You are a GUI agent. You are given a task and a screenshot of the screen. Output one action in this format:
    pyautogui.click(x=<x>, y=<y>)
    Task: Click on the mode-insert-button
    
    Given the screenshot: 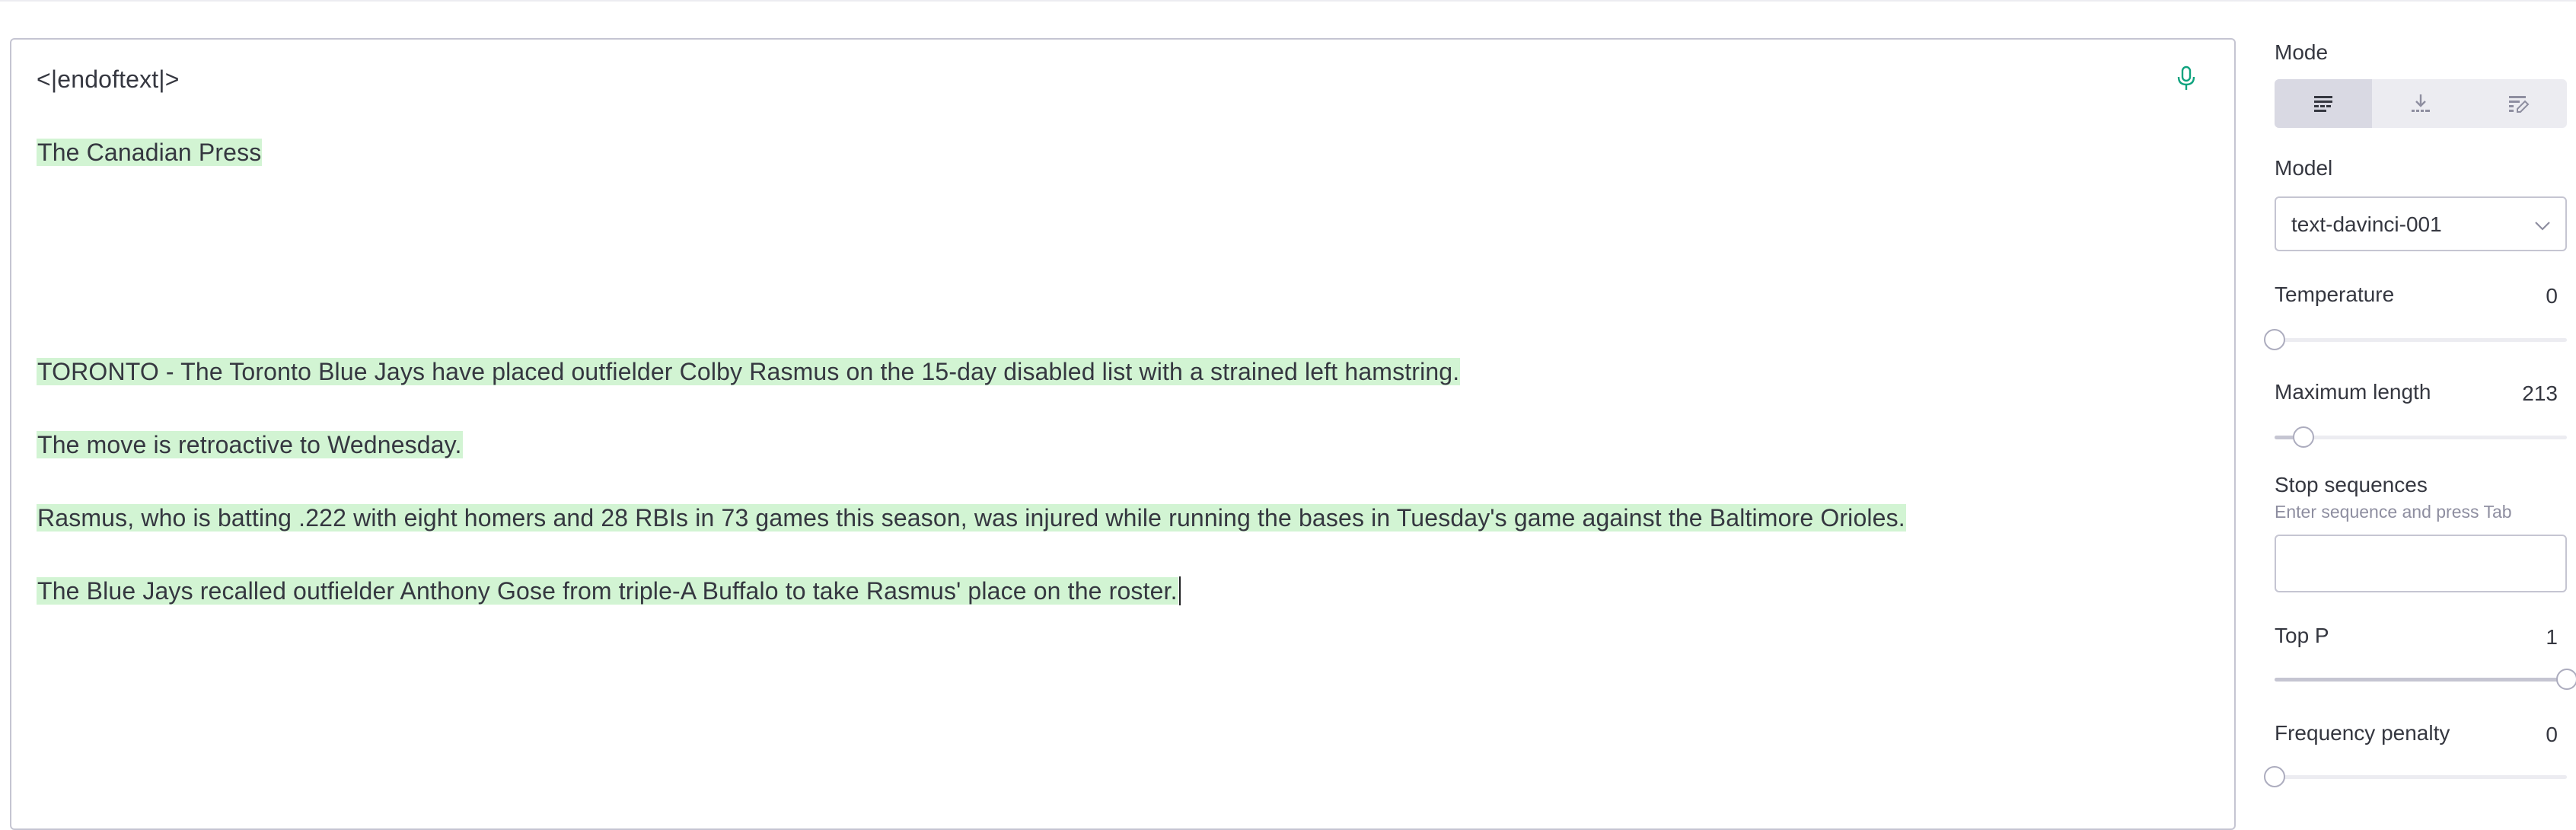 What is the action you would take?
    pyautogui.click(x=2420, y=103)
    